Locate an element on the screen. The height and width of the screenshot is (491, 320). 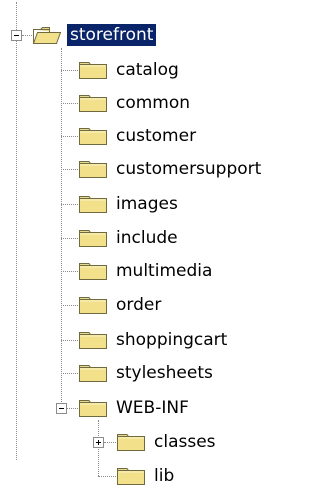
tree-line-classes is located at coordinates (110, 442).